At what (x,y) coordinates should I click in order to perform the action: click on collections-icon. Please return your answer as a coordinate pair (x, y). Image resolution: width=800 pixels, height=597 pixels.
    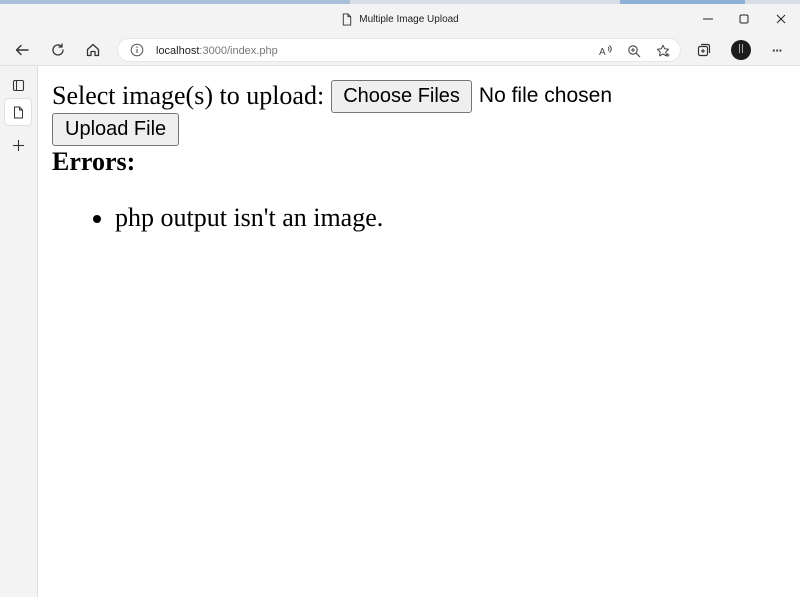
    Looking at the image, I should click on (704, 50).